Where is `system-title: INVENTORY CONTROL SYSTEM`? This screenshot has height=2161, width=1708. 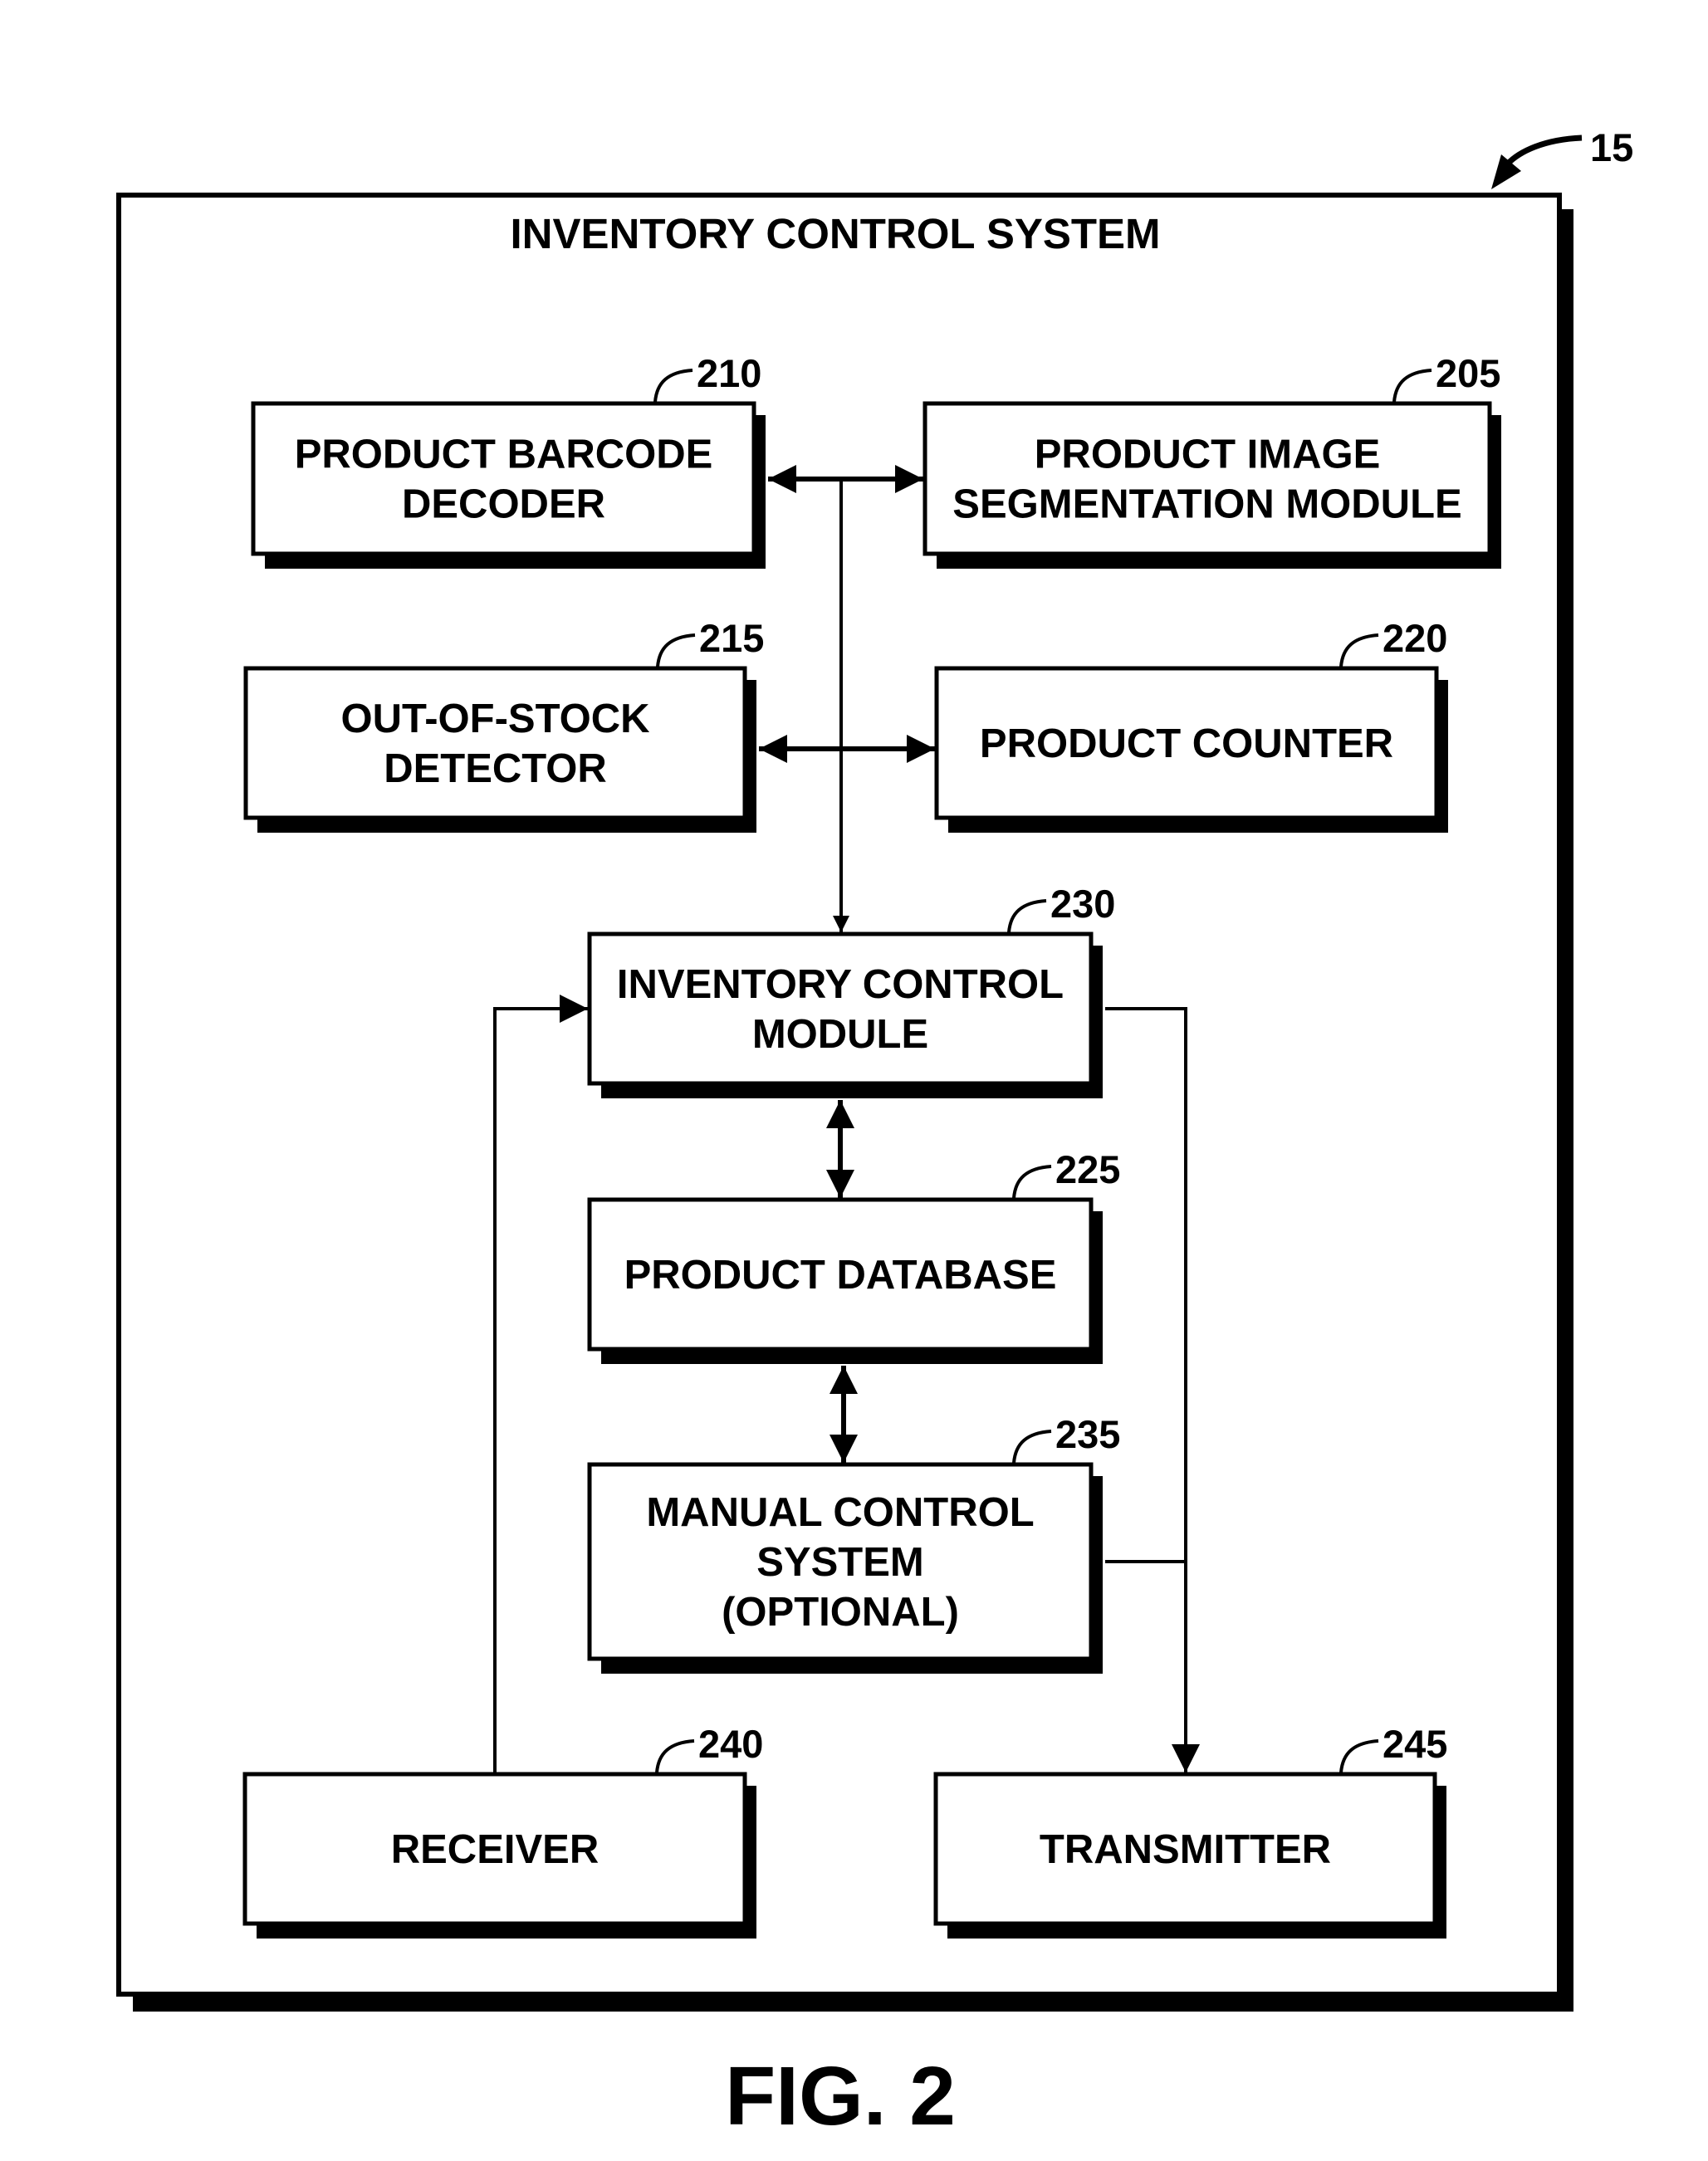 system-title: INVENTORY CONTROL SYSTEM is located at coordinates (835, 233).